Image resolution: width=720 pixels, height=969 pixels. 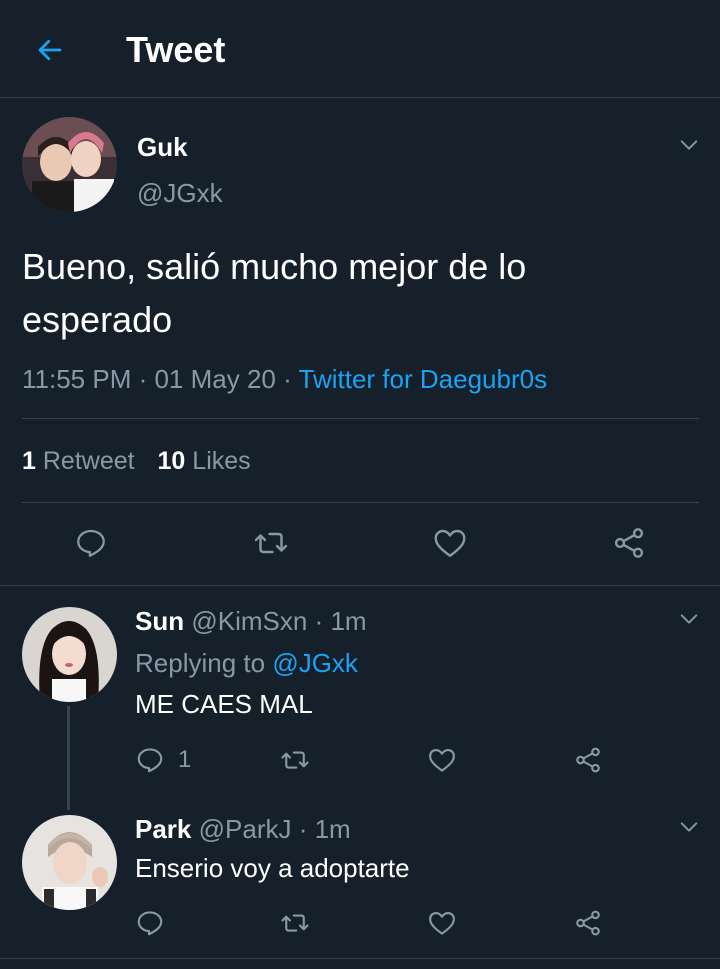 I want to click on thread-line, so click(x=68, y=758).